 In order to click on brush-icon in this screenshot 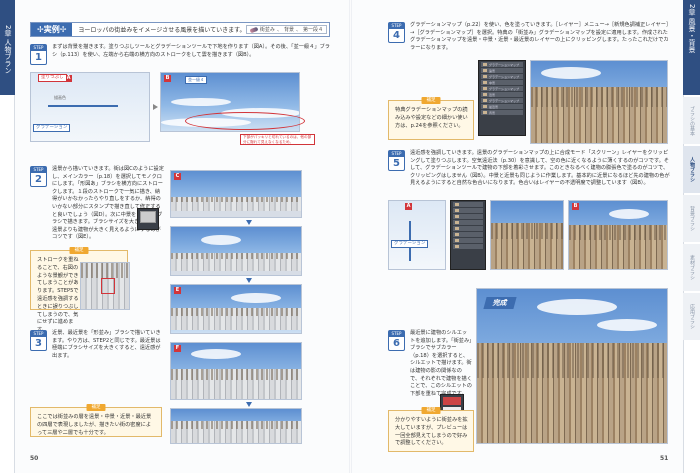, I will do `click(254, 29)`.